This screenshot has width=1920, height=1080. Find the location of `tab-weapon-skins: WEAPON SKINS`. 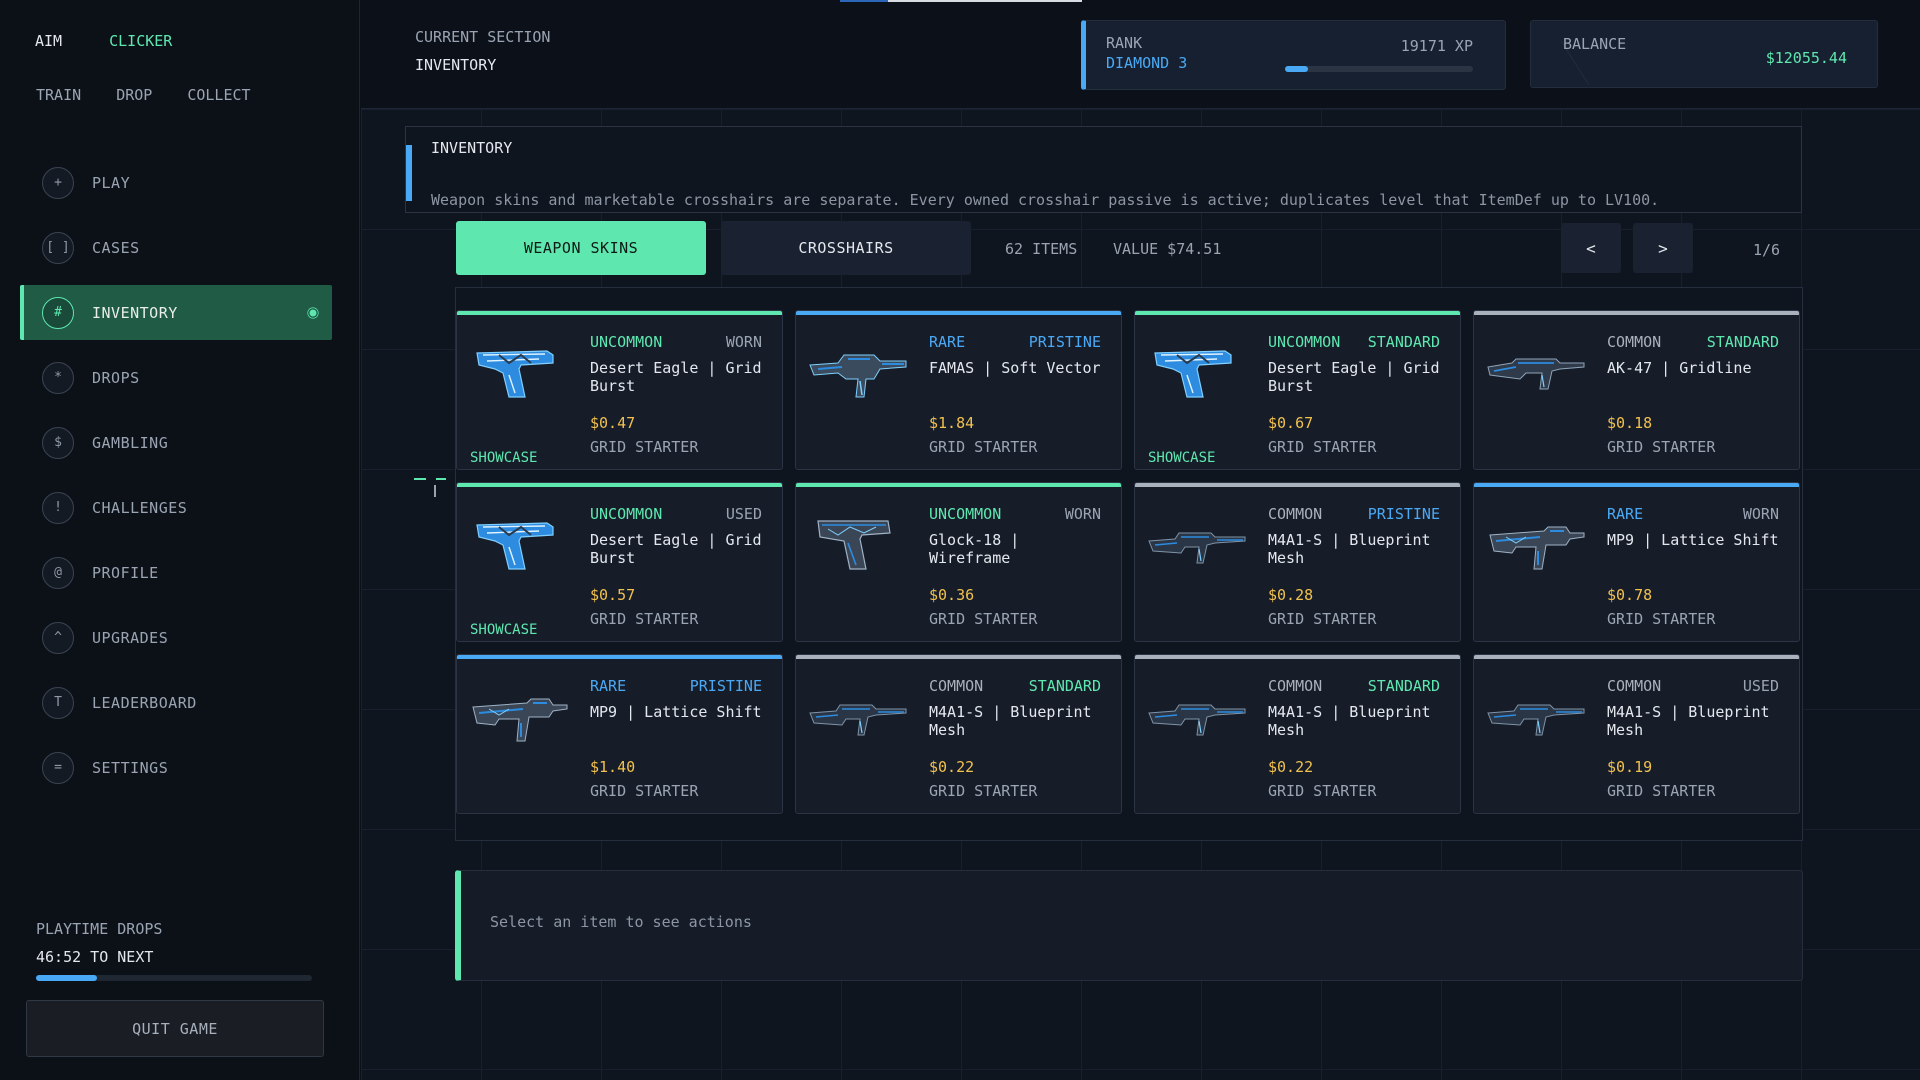

tab-weapon-skins: WEAPON SKINS is located at coordinates (581, 248).